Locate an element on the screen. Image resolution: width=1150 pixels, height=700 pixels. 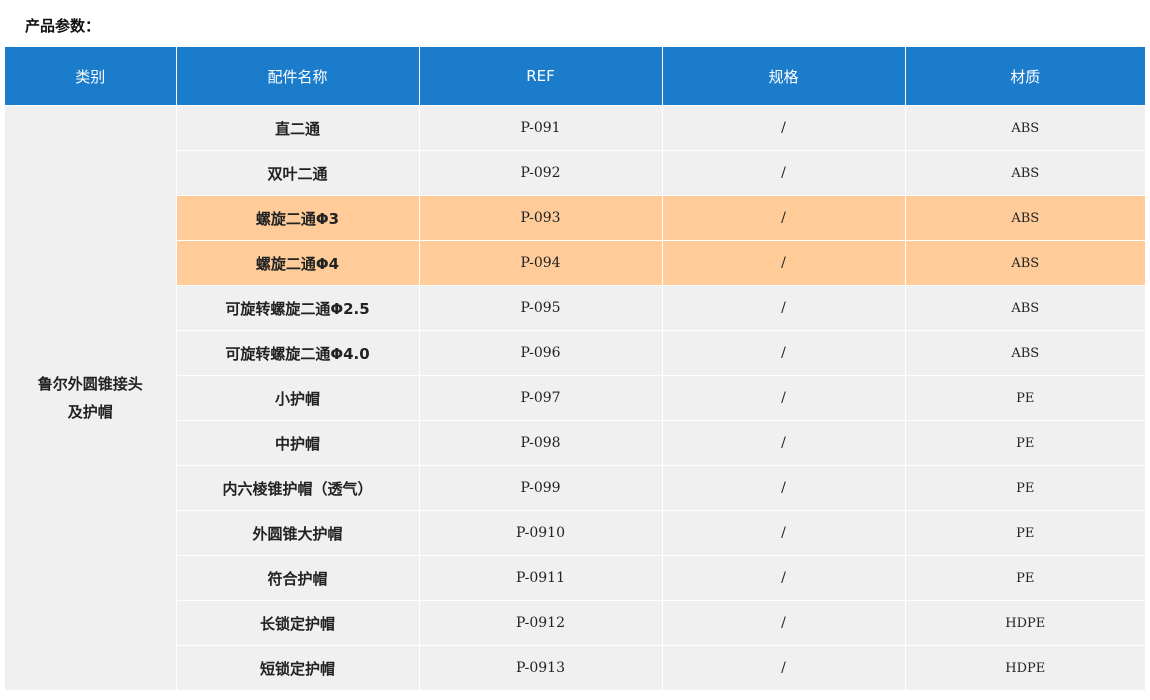
ref-cell: P-098 is located at coordinates (540, 443).